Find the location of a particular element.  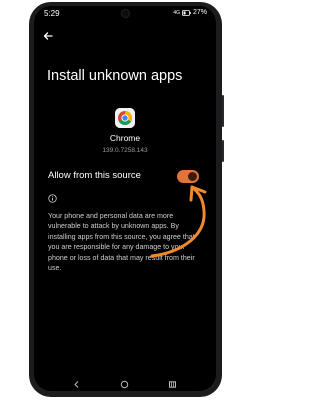

allow-source-toggle is located at coordinates (188, 176).